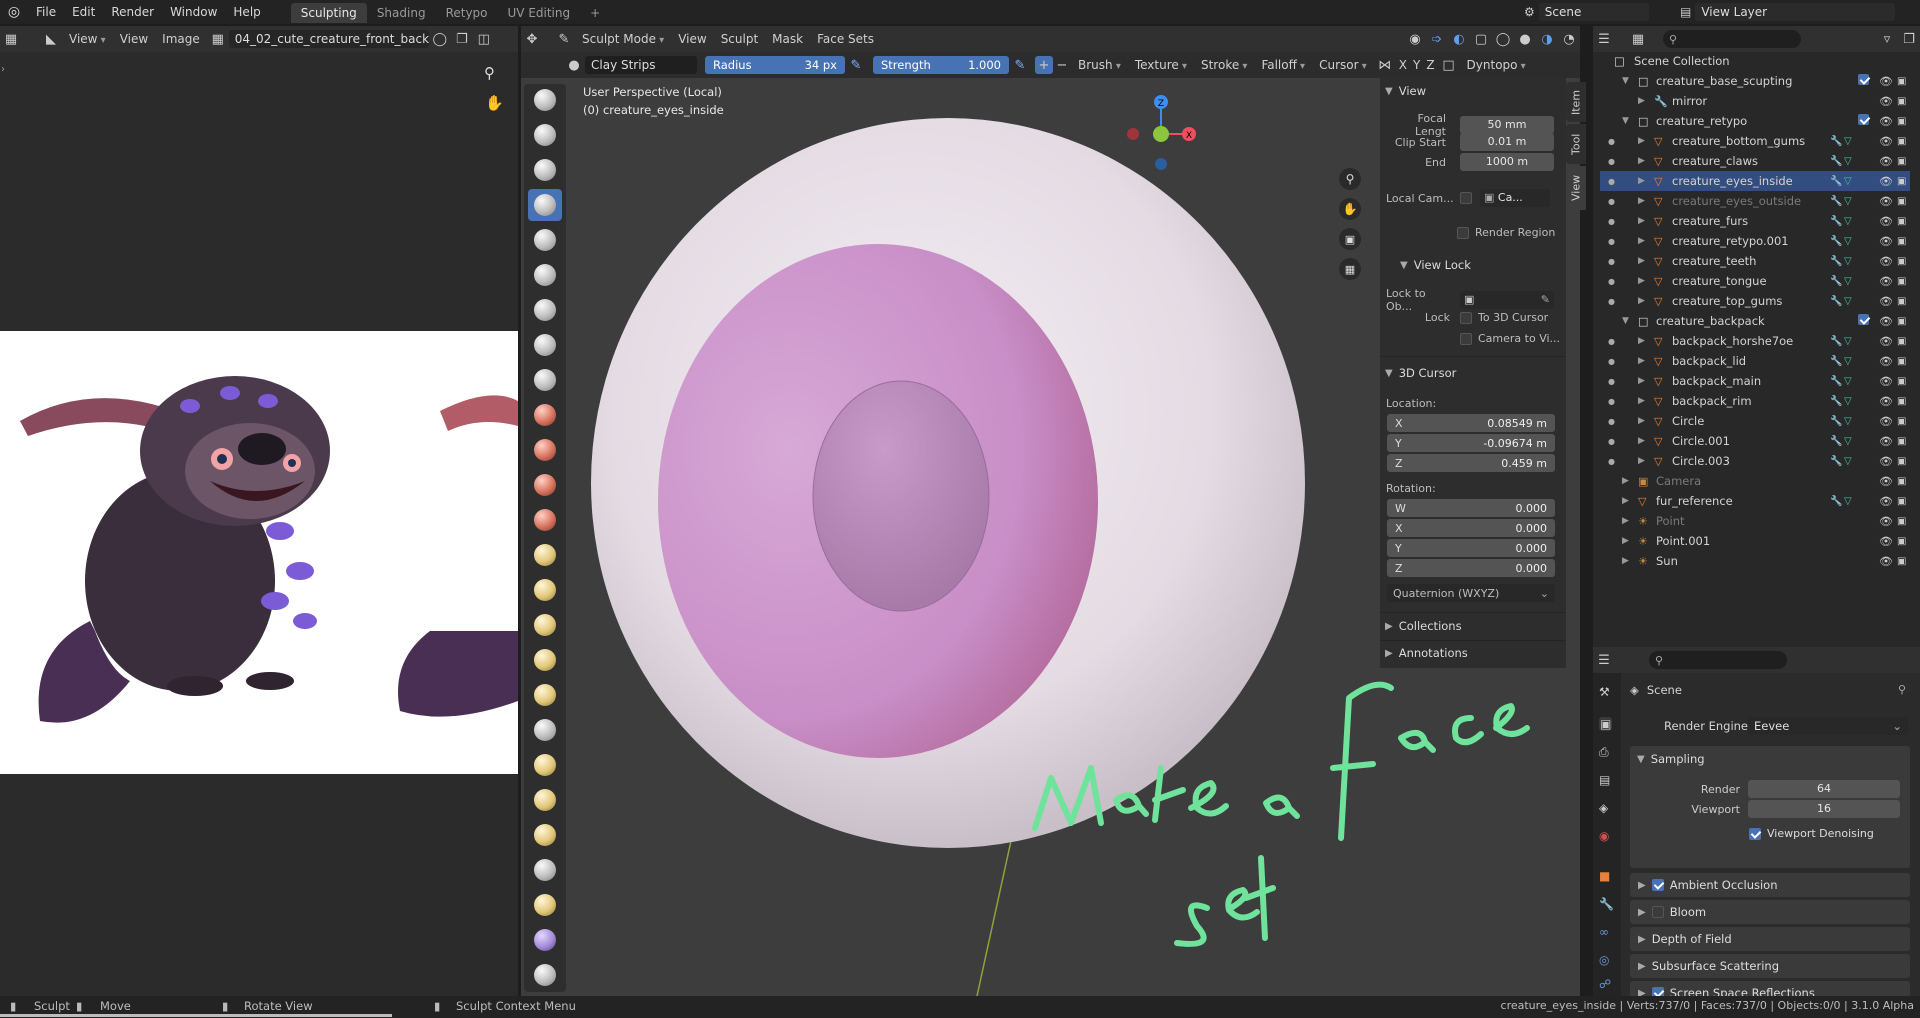  What do you see at coordinates (1466, 317) in the screenshot?
I see `to-3d-cursor-checkbox` at bounding box center [1466, 317].